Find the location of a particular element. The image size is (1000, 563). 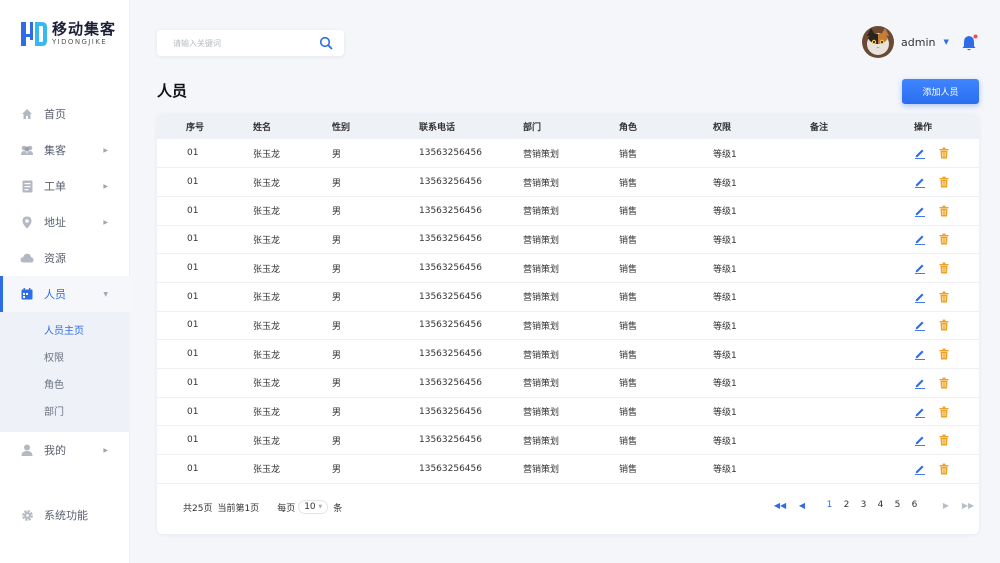

sidebar-item-home: 首页 is located at coordinates (65, 114).